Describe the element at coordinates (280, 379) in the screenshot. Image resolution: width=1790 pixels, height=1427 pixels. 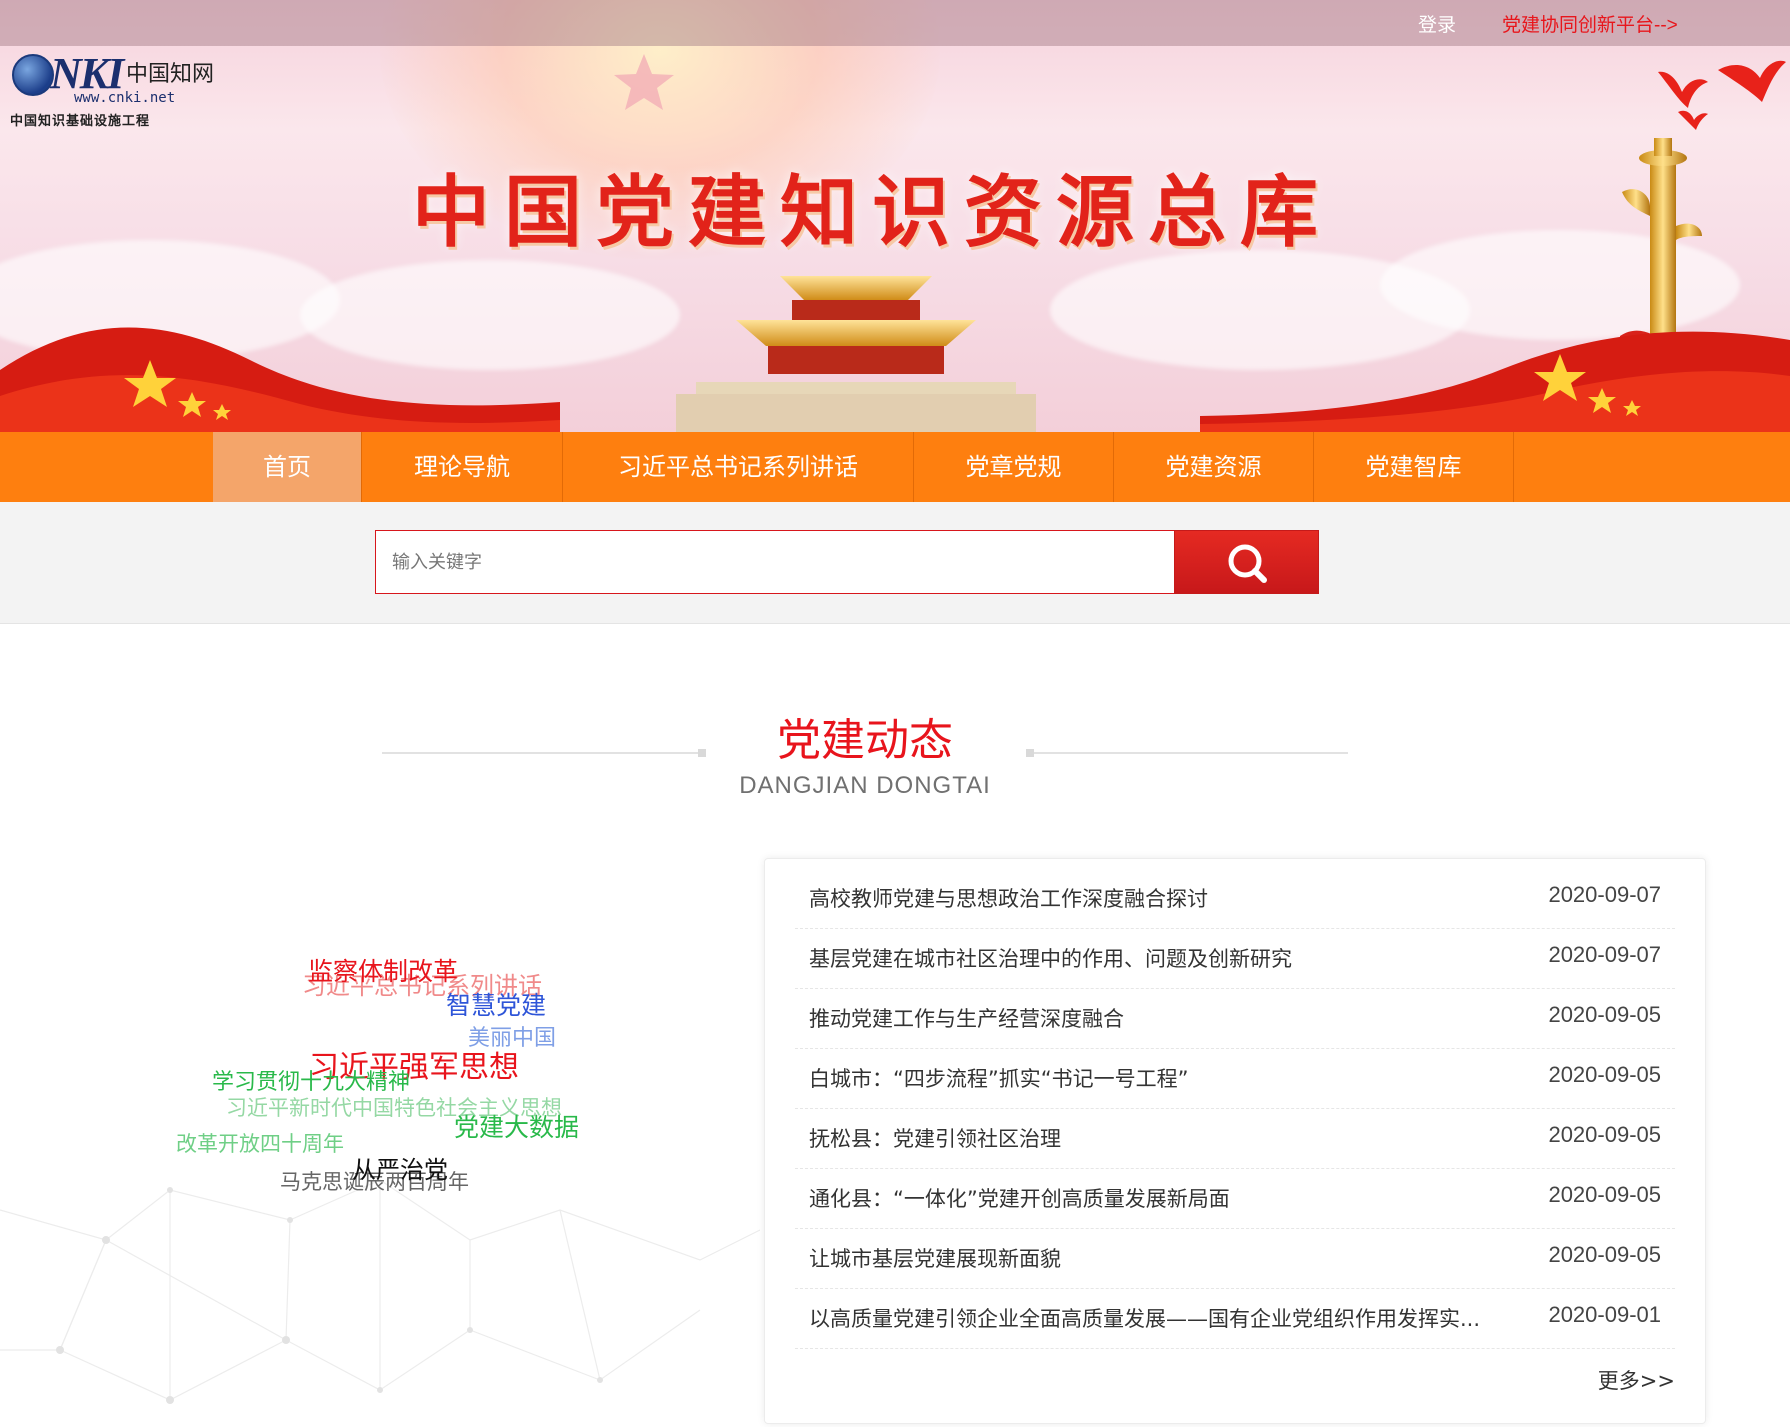
I see `red-ribbon-left` at that location.